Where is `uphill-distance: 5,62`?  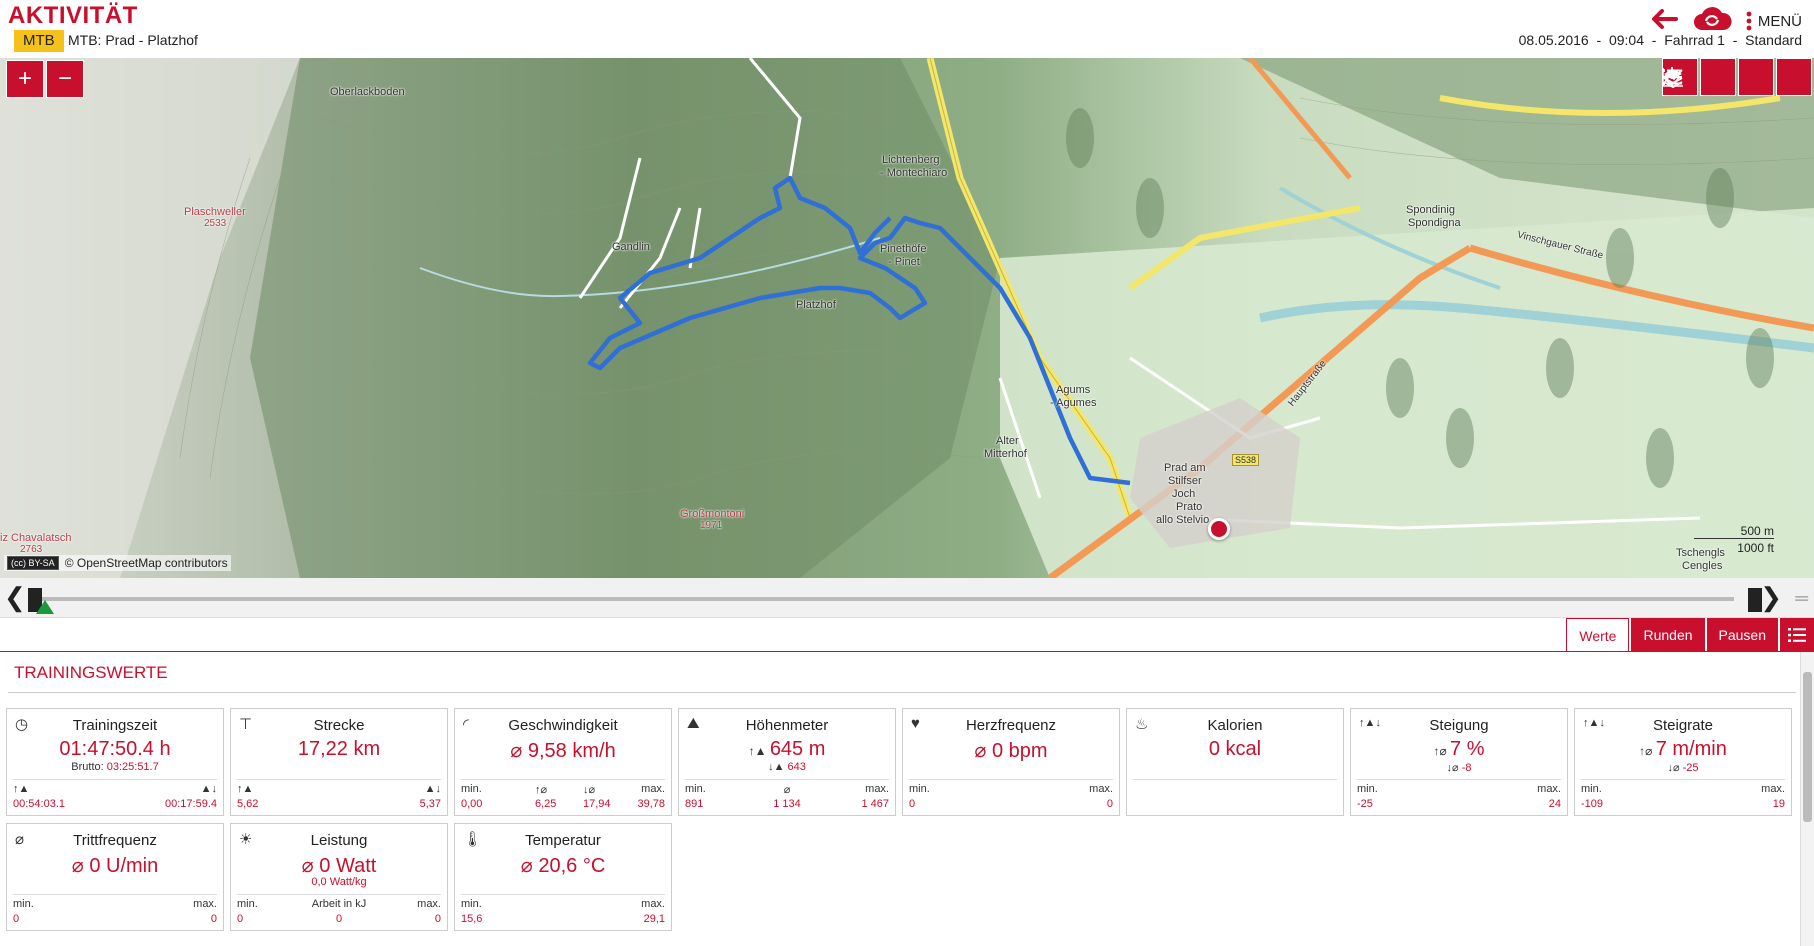
uphill-distance: 5,62 is located at coordinates (248, 804).